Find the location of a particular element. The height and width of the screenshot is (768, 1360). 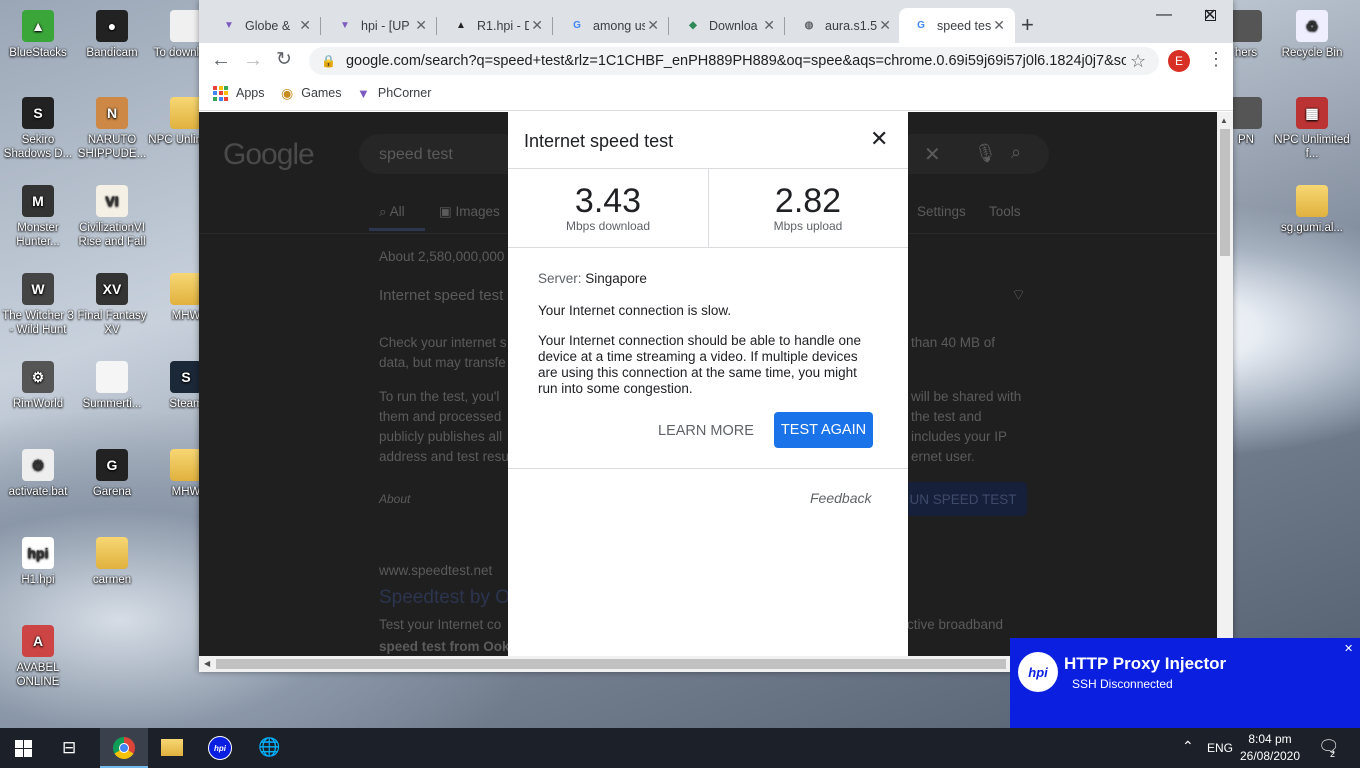

app-icon is located at coordinates (1246, 113).